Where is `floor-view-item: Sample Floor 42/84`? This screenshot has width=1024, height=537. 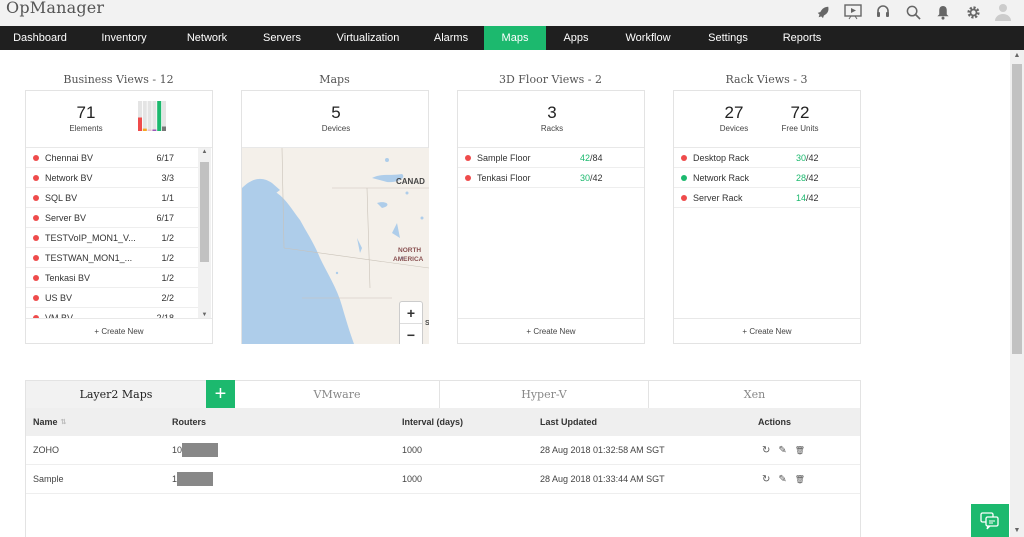 floor-view-item: Sample Floor 42/84 is located at coordinates (551, 158).